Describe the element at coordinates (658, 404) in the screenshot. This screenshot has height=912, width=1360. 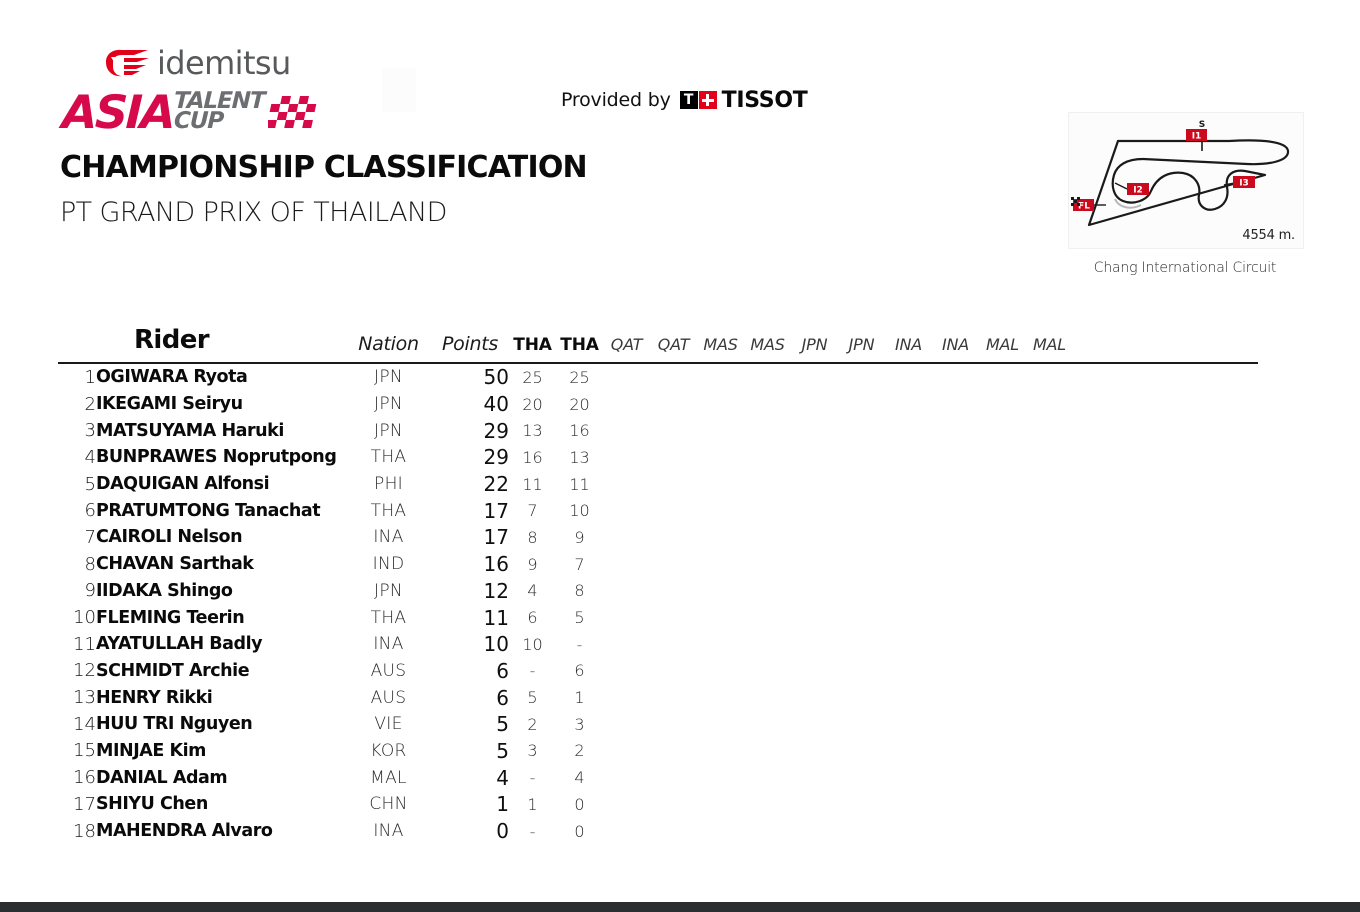
I see `table-row: 2 IKEGAMI Seiryu JPN 40 20 20` at that location.